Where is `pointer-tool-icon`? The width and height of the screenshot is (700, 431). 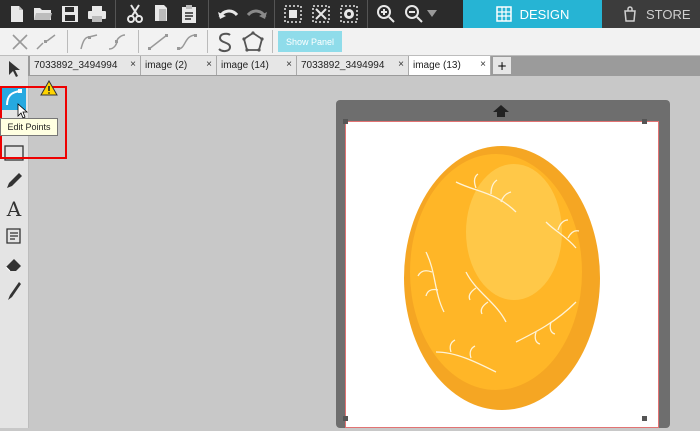
pointer-tool-icon is located at coordinates (14, 69).